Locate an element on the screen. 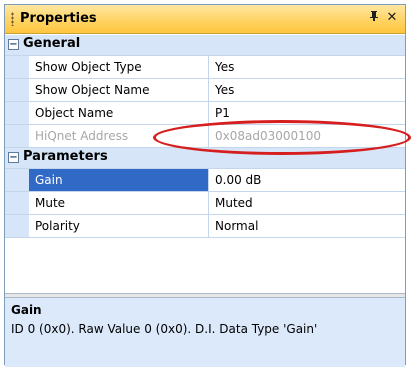 Image resolution: width=415 pixels, height=367 pixels. description-title: Gain is located at coordinates (26, 310).